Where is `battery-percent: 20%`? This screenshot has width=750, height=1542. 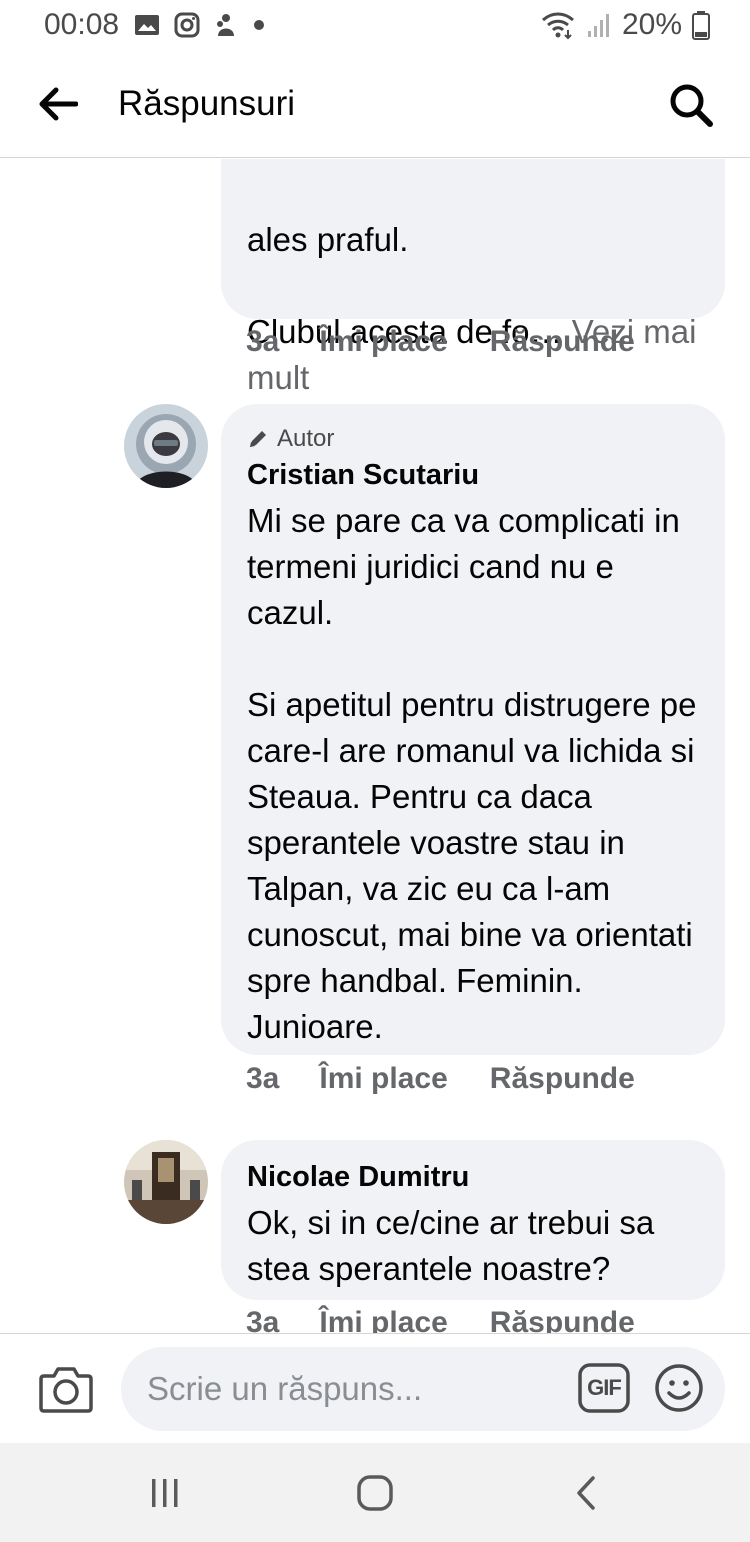
battery-percent: 20% is located at coordinates (651, 24).